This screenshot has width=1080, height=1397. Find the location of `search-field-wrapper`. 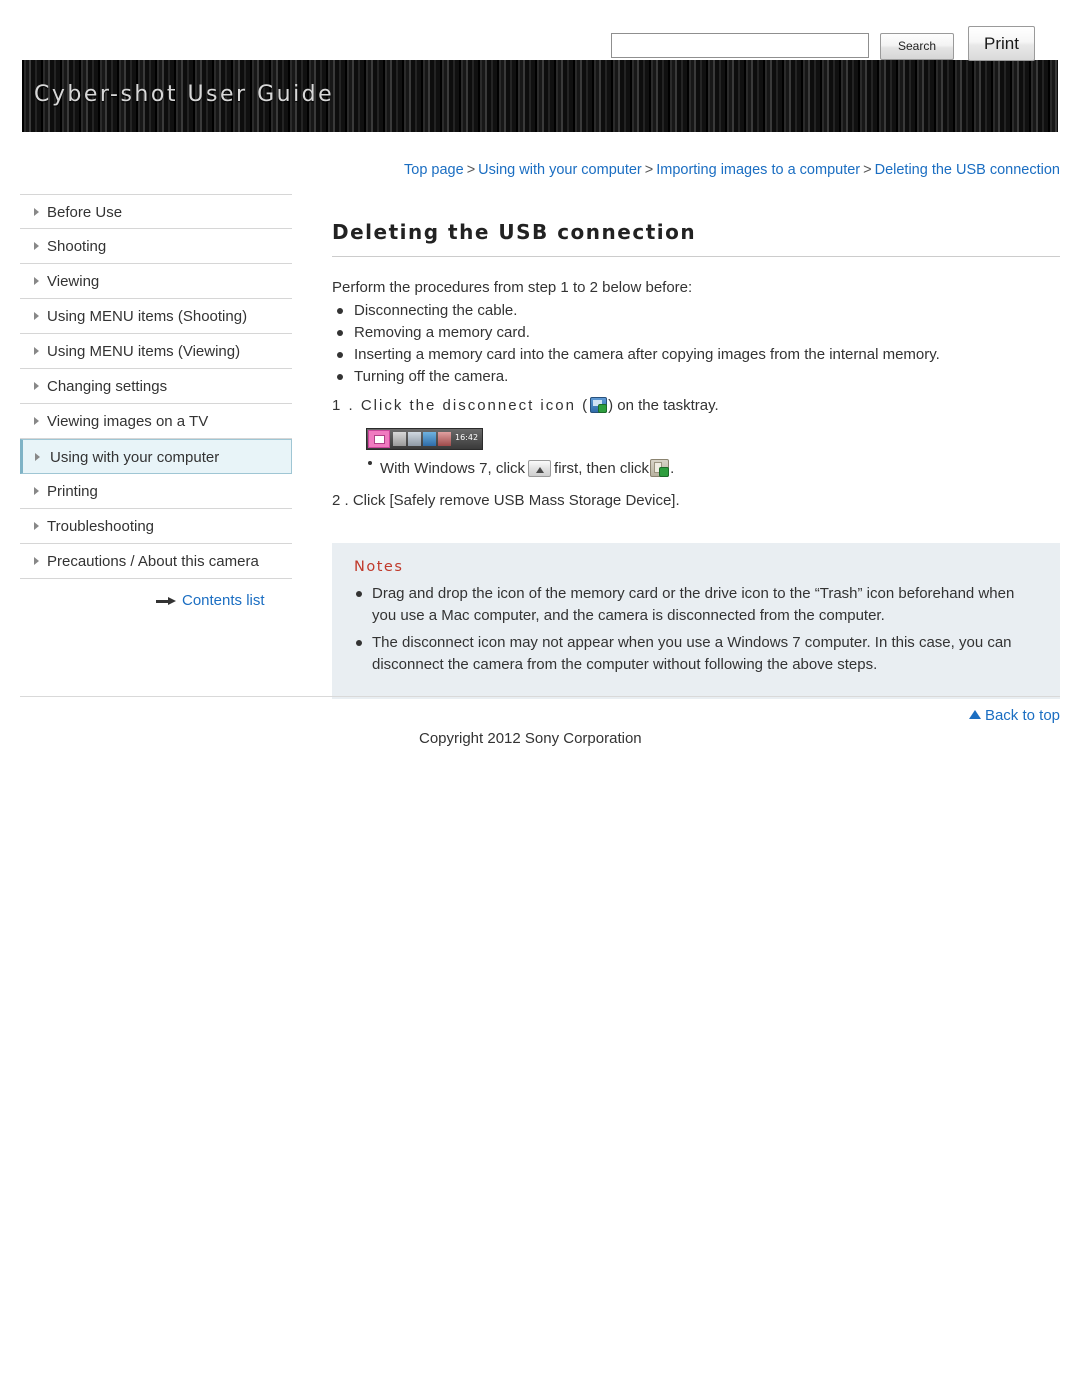

search-field-wrapper is located at coordinates (740, 45).